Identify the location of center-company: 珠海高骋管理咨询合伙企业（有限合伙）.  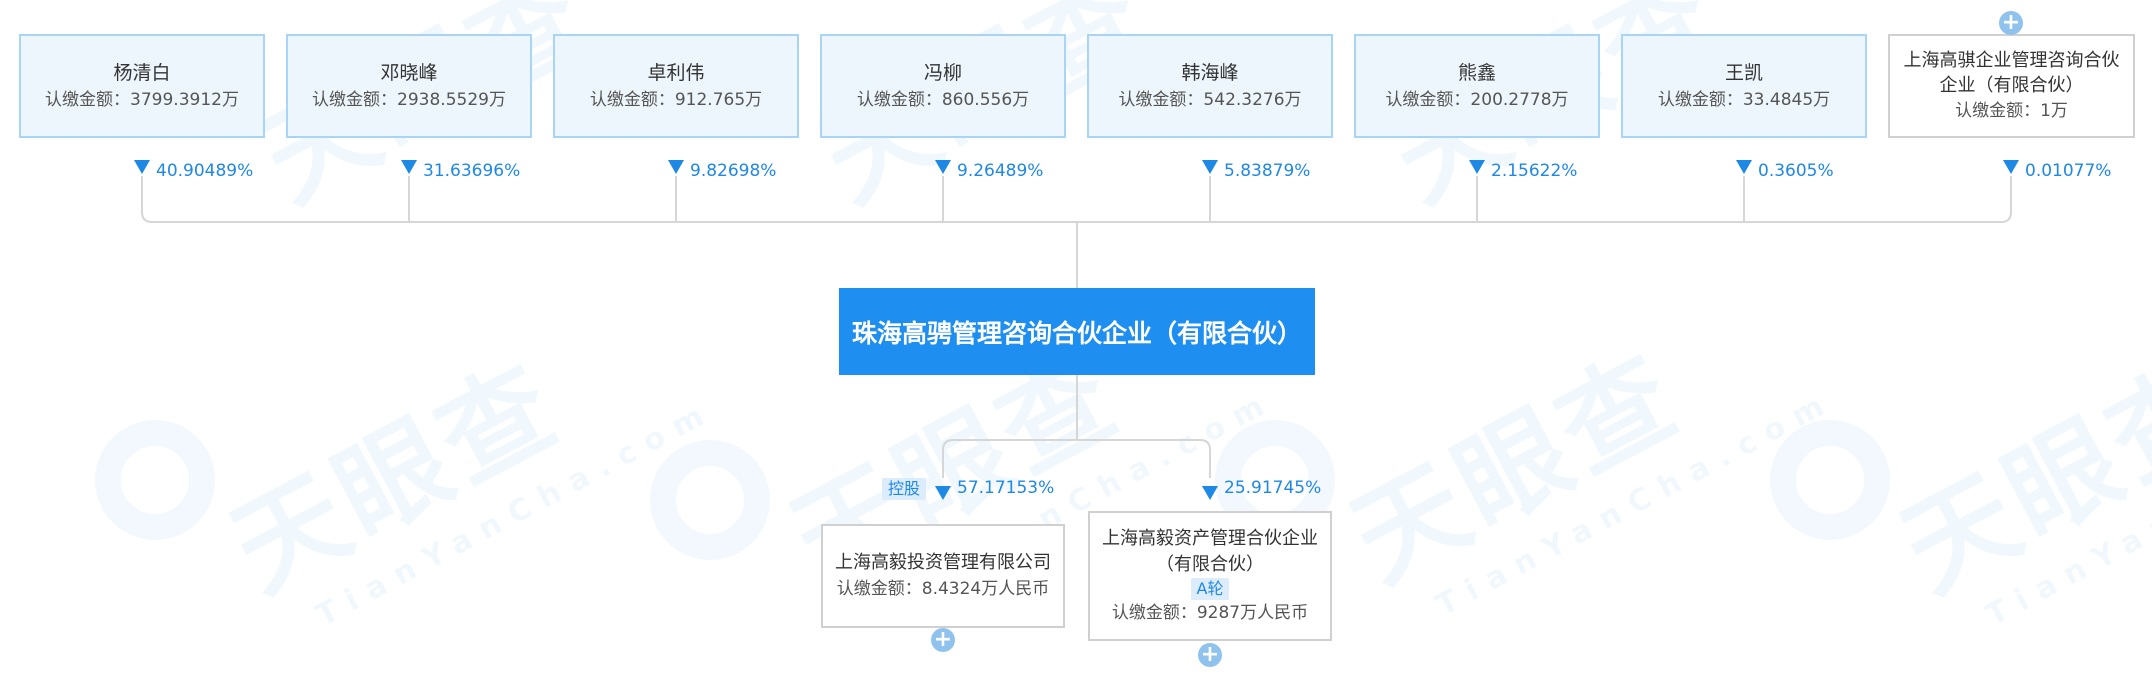
(1077, 331).